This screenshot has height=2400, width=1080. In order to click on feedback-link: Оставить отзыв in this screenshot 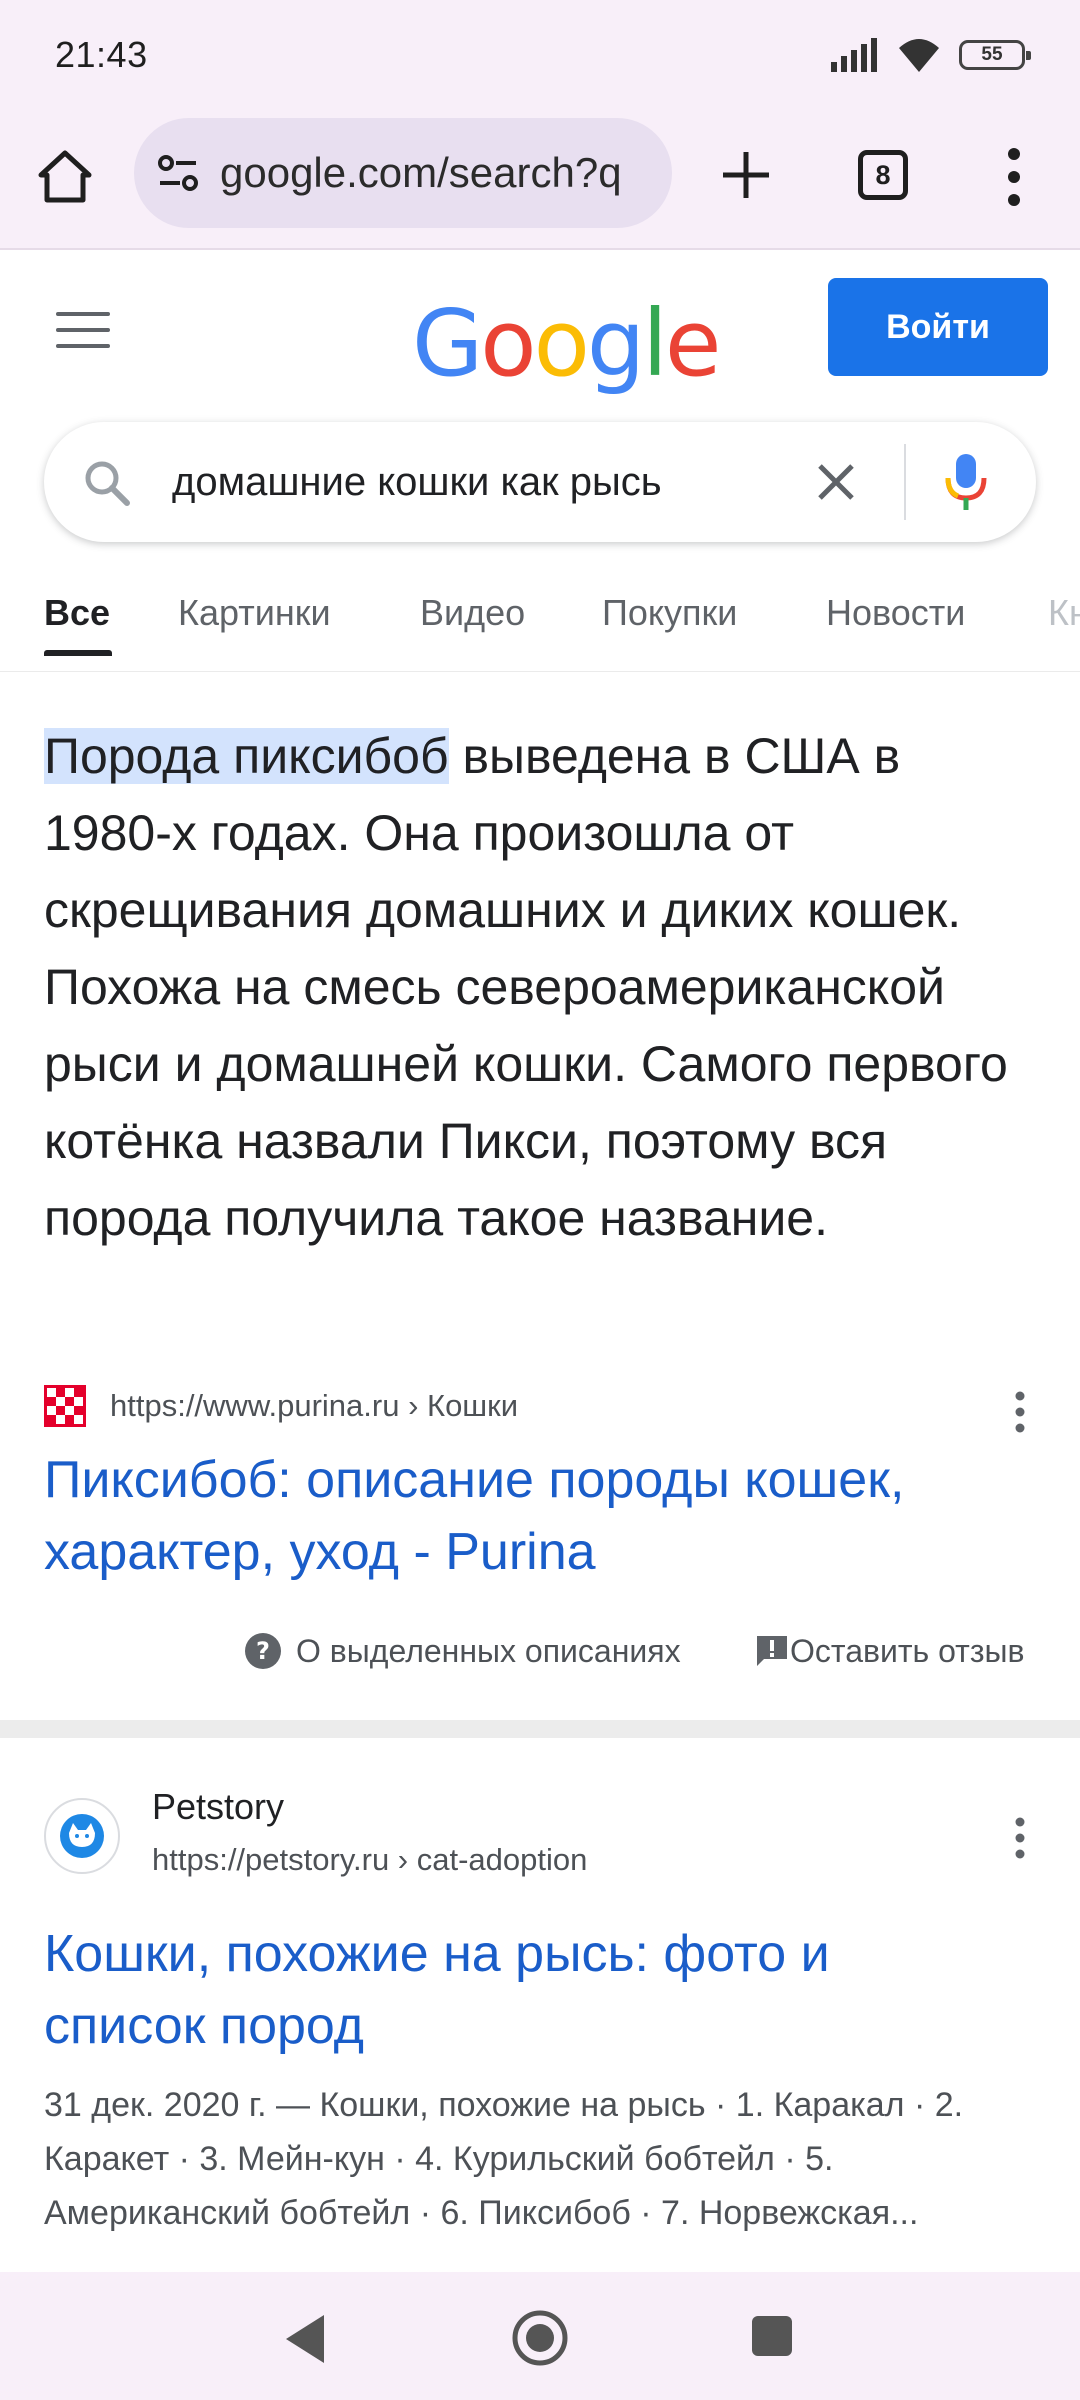, I will do `click(889, 1651)`.